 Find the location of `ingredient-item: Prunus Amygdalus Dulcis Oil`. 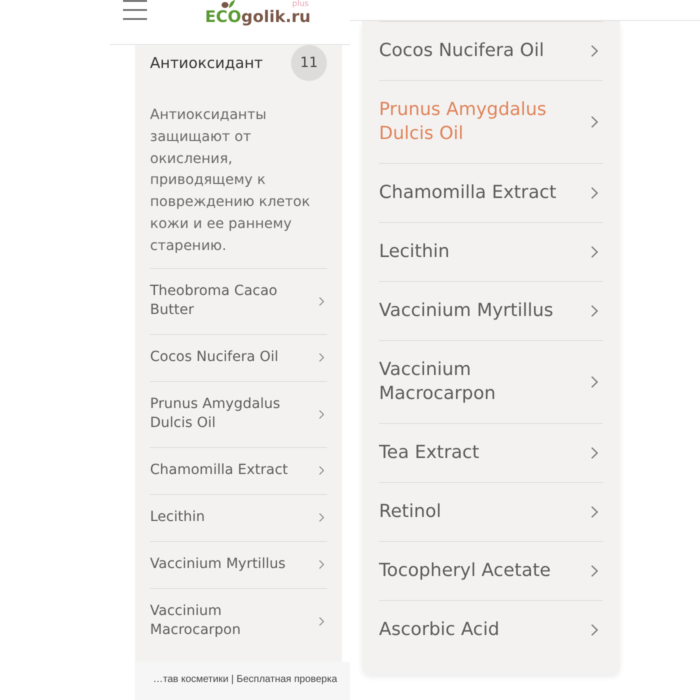

ingredient-item: Prunus Amygdalus Dulcis Oil is located at coordinates (238, 413).